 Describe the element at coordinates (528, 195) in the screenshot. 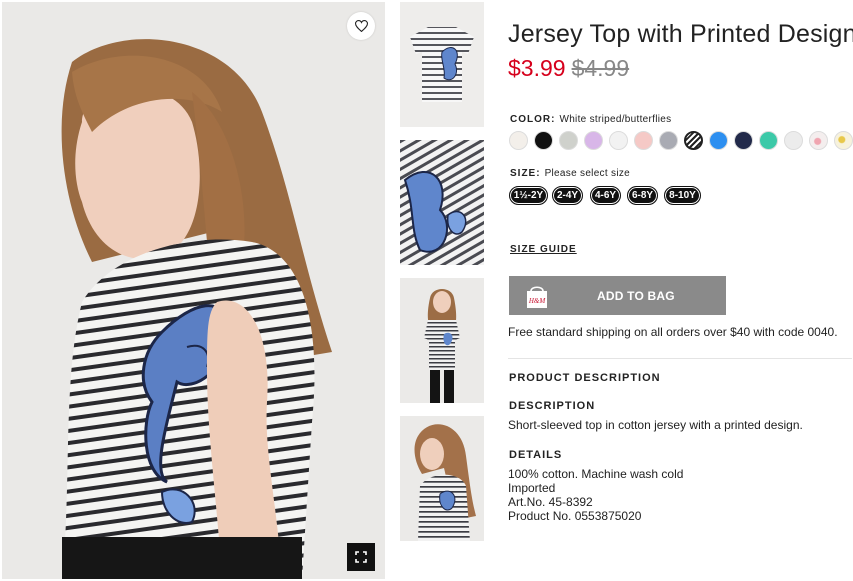

I see `size-option-1-5-2y: 1½-2Y` at that location.